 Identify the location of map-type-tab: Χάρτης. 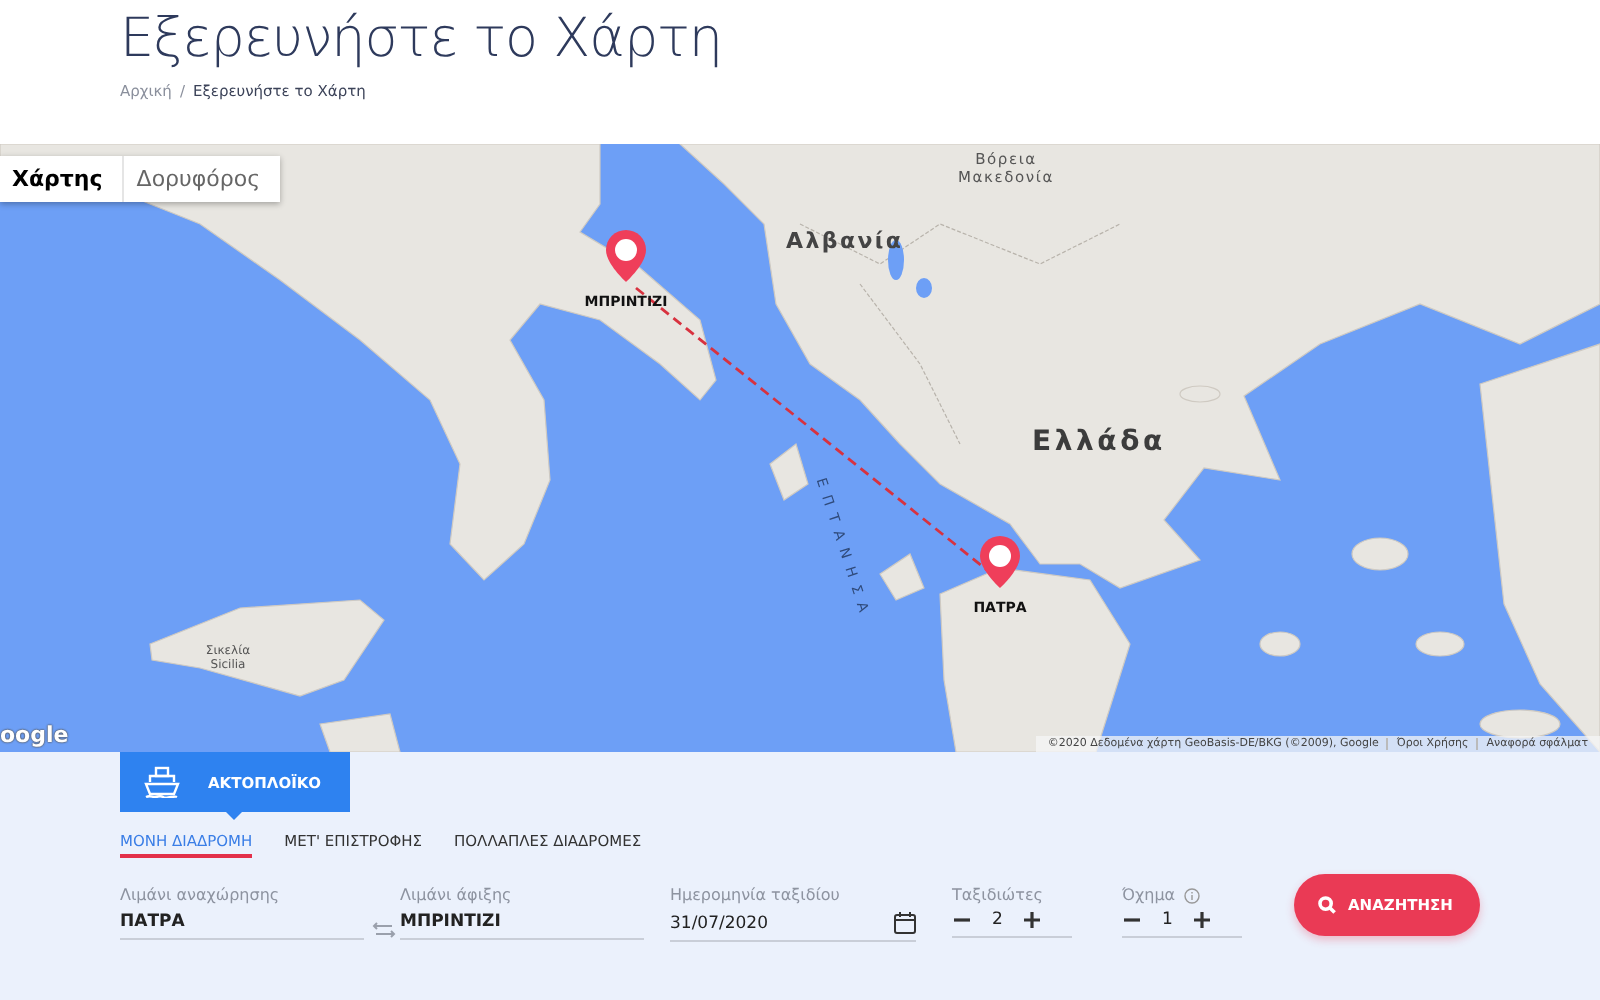
(62, 179).